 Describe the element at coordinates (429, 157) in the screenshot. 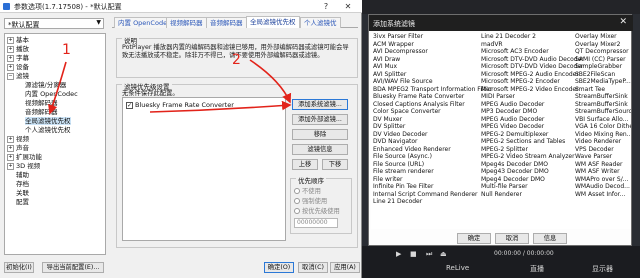

I see `filter-list-item: File Source (Async.)` at that location.